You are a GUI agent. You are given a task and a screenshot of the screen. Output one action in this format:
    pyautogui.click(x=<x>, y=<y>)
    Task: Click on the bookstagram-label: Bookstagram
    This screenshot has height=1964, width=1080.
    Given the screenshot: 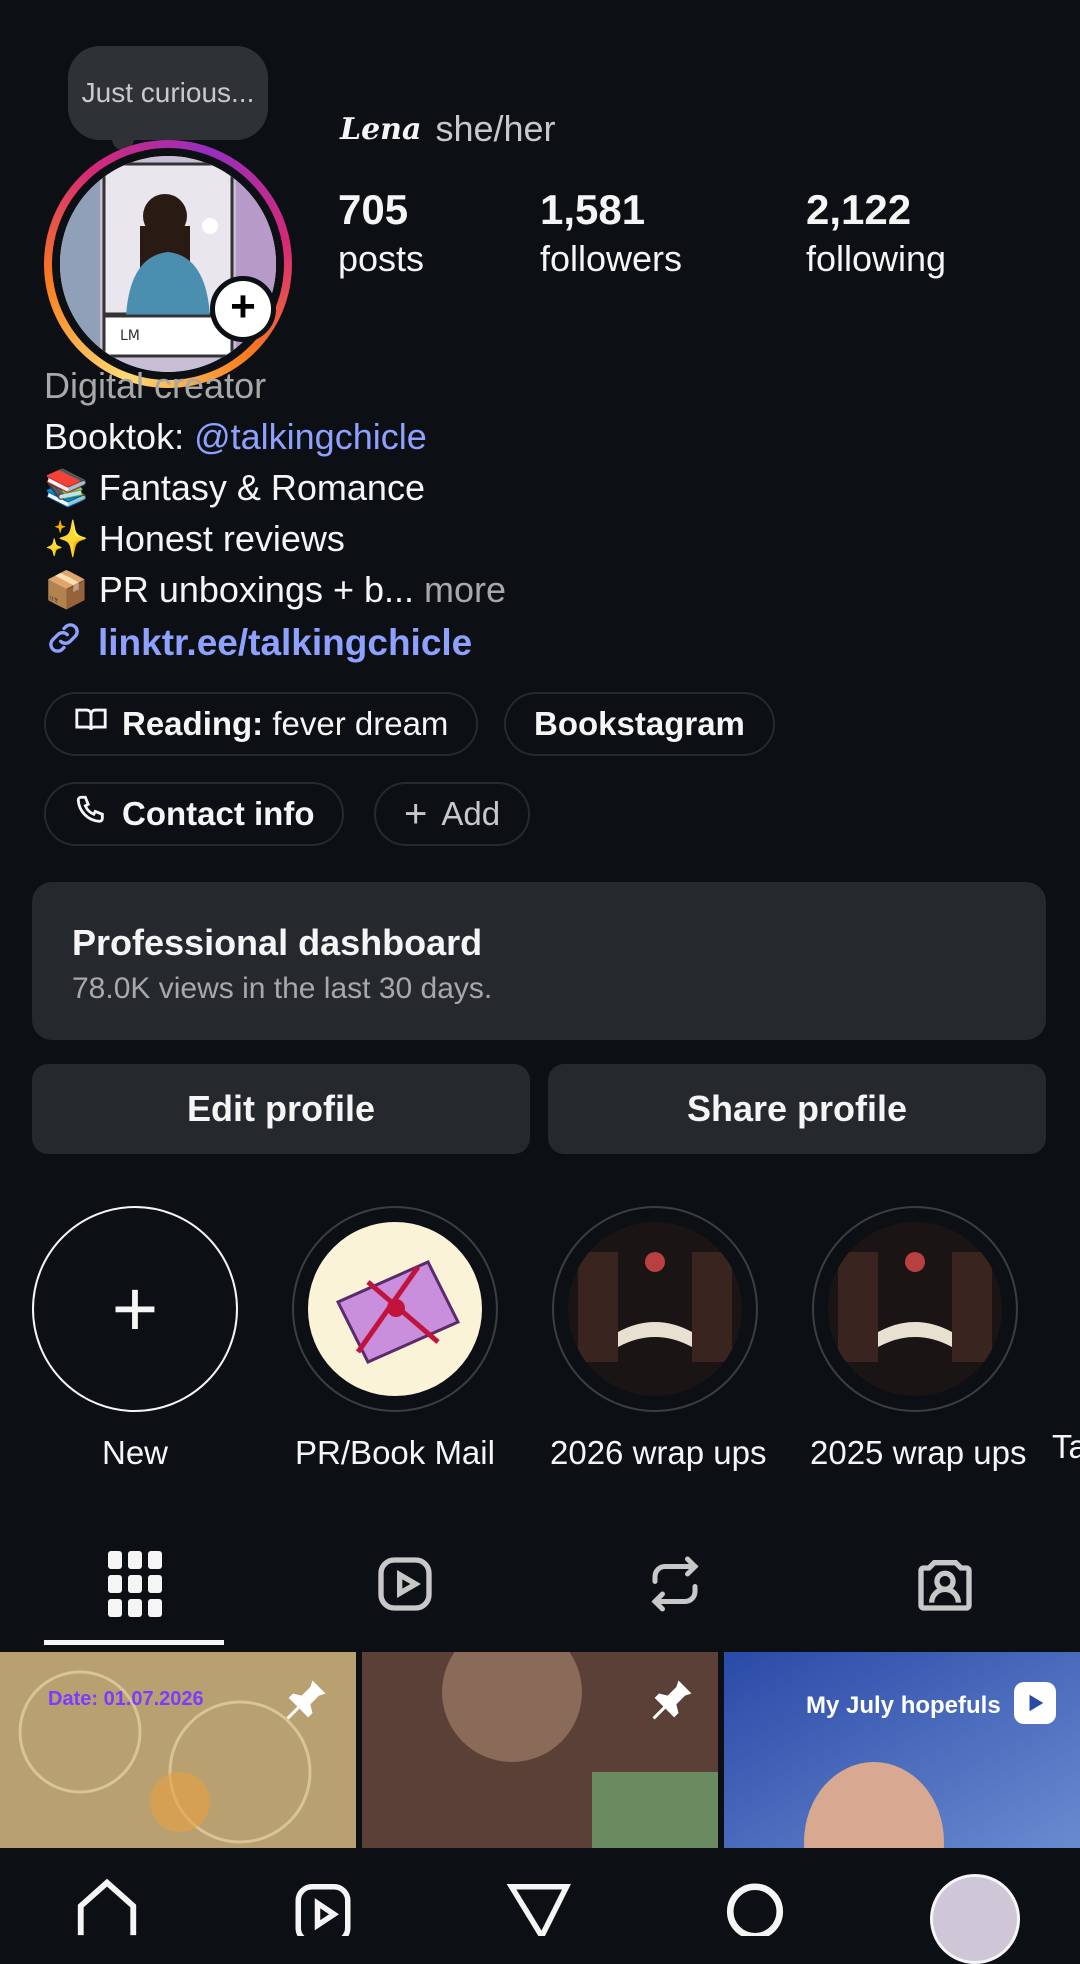 What is the action you would take?
    pyautogui.click(x=639, y=723)
    